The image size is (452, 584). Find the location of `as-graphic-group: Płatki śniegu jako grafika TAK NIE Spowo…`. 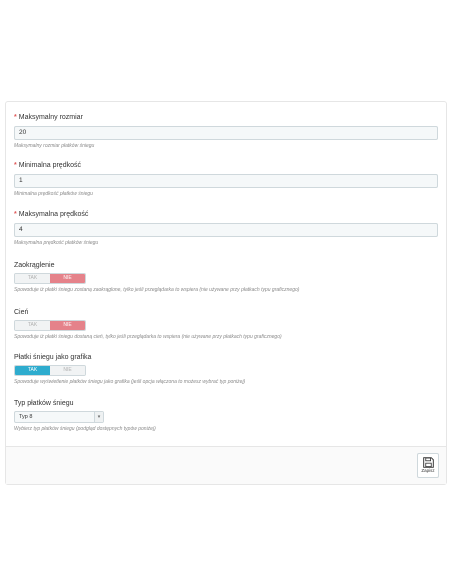

as-graphic-group: Płatki śniegu jako grafika TAK NIE Spowo… is located at coordinates (227, 369).